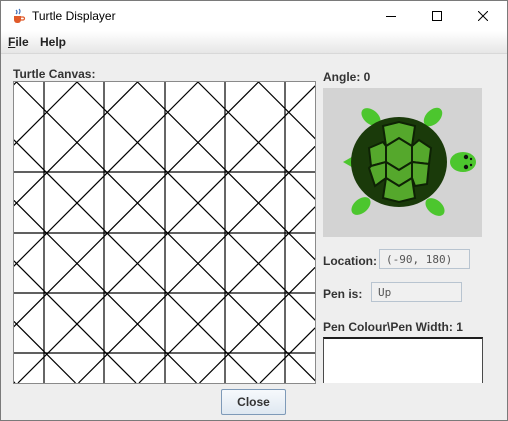  Describe the element at coordinates (463, 162) in the screenshot. I see `turtle-head` at that location.